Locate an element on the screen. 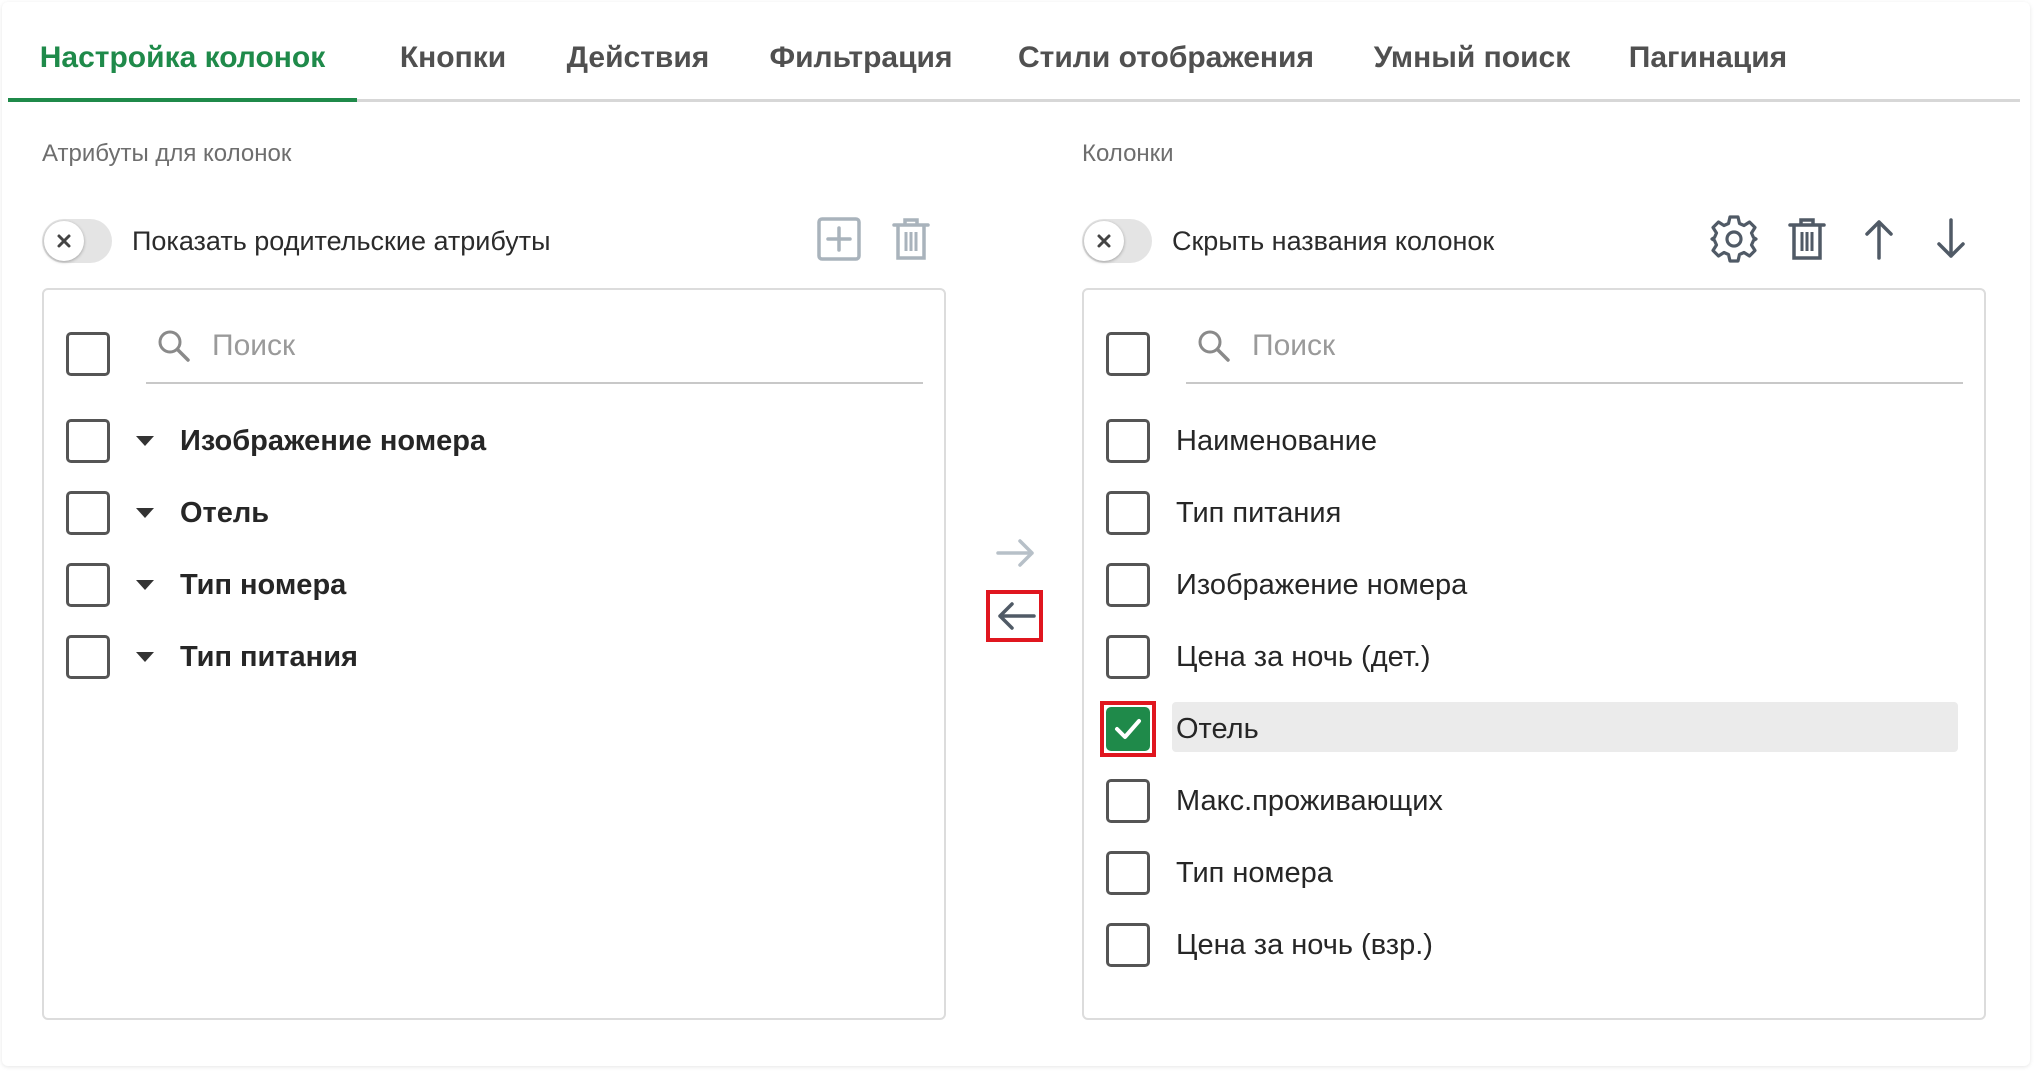  show-parent-attributes-toggle is located at coordinates (77, 241).